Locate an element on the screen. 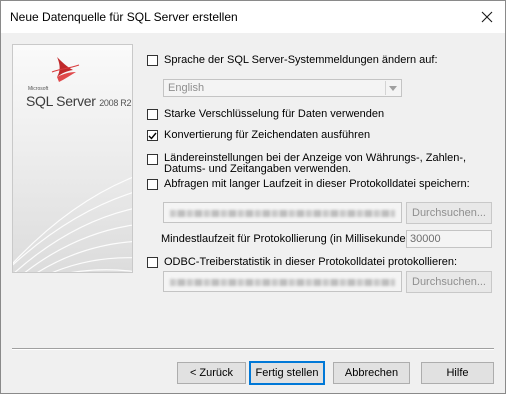  product-name: SQL Server 2008 R2 is located at coordinates (78, 101).